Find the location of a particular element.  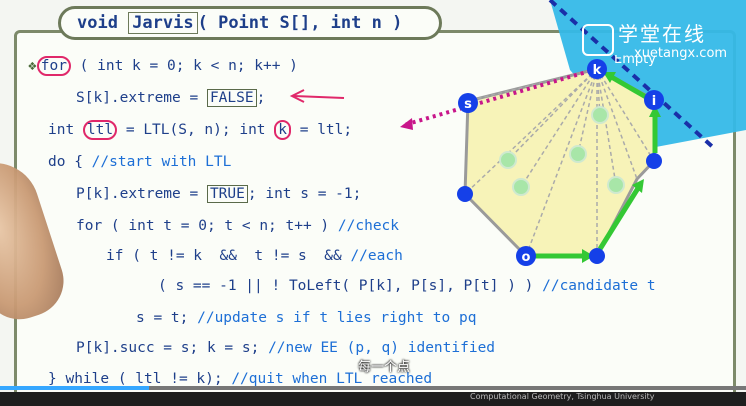

logo-cn-text: 学堂在线 is located at coordinates (662, 34).